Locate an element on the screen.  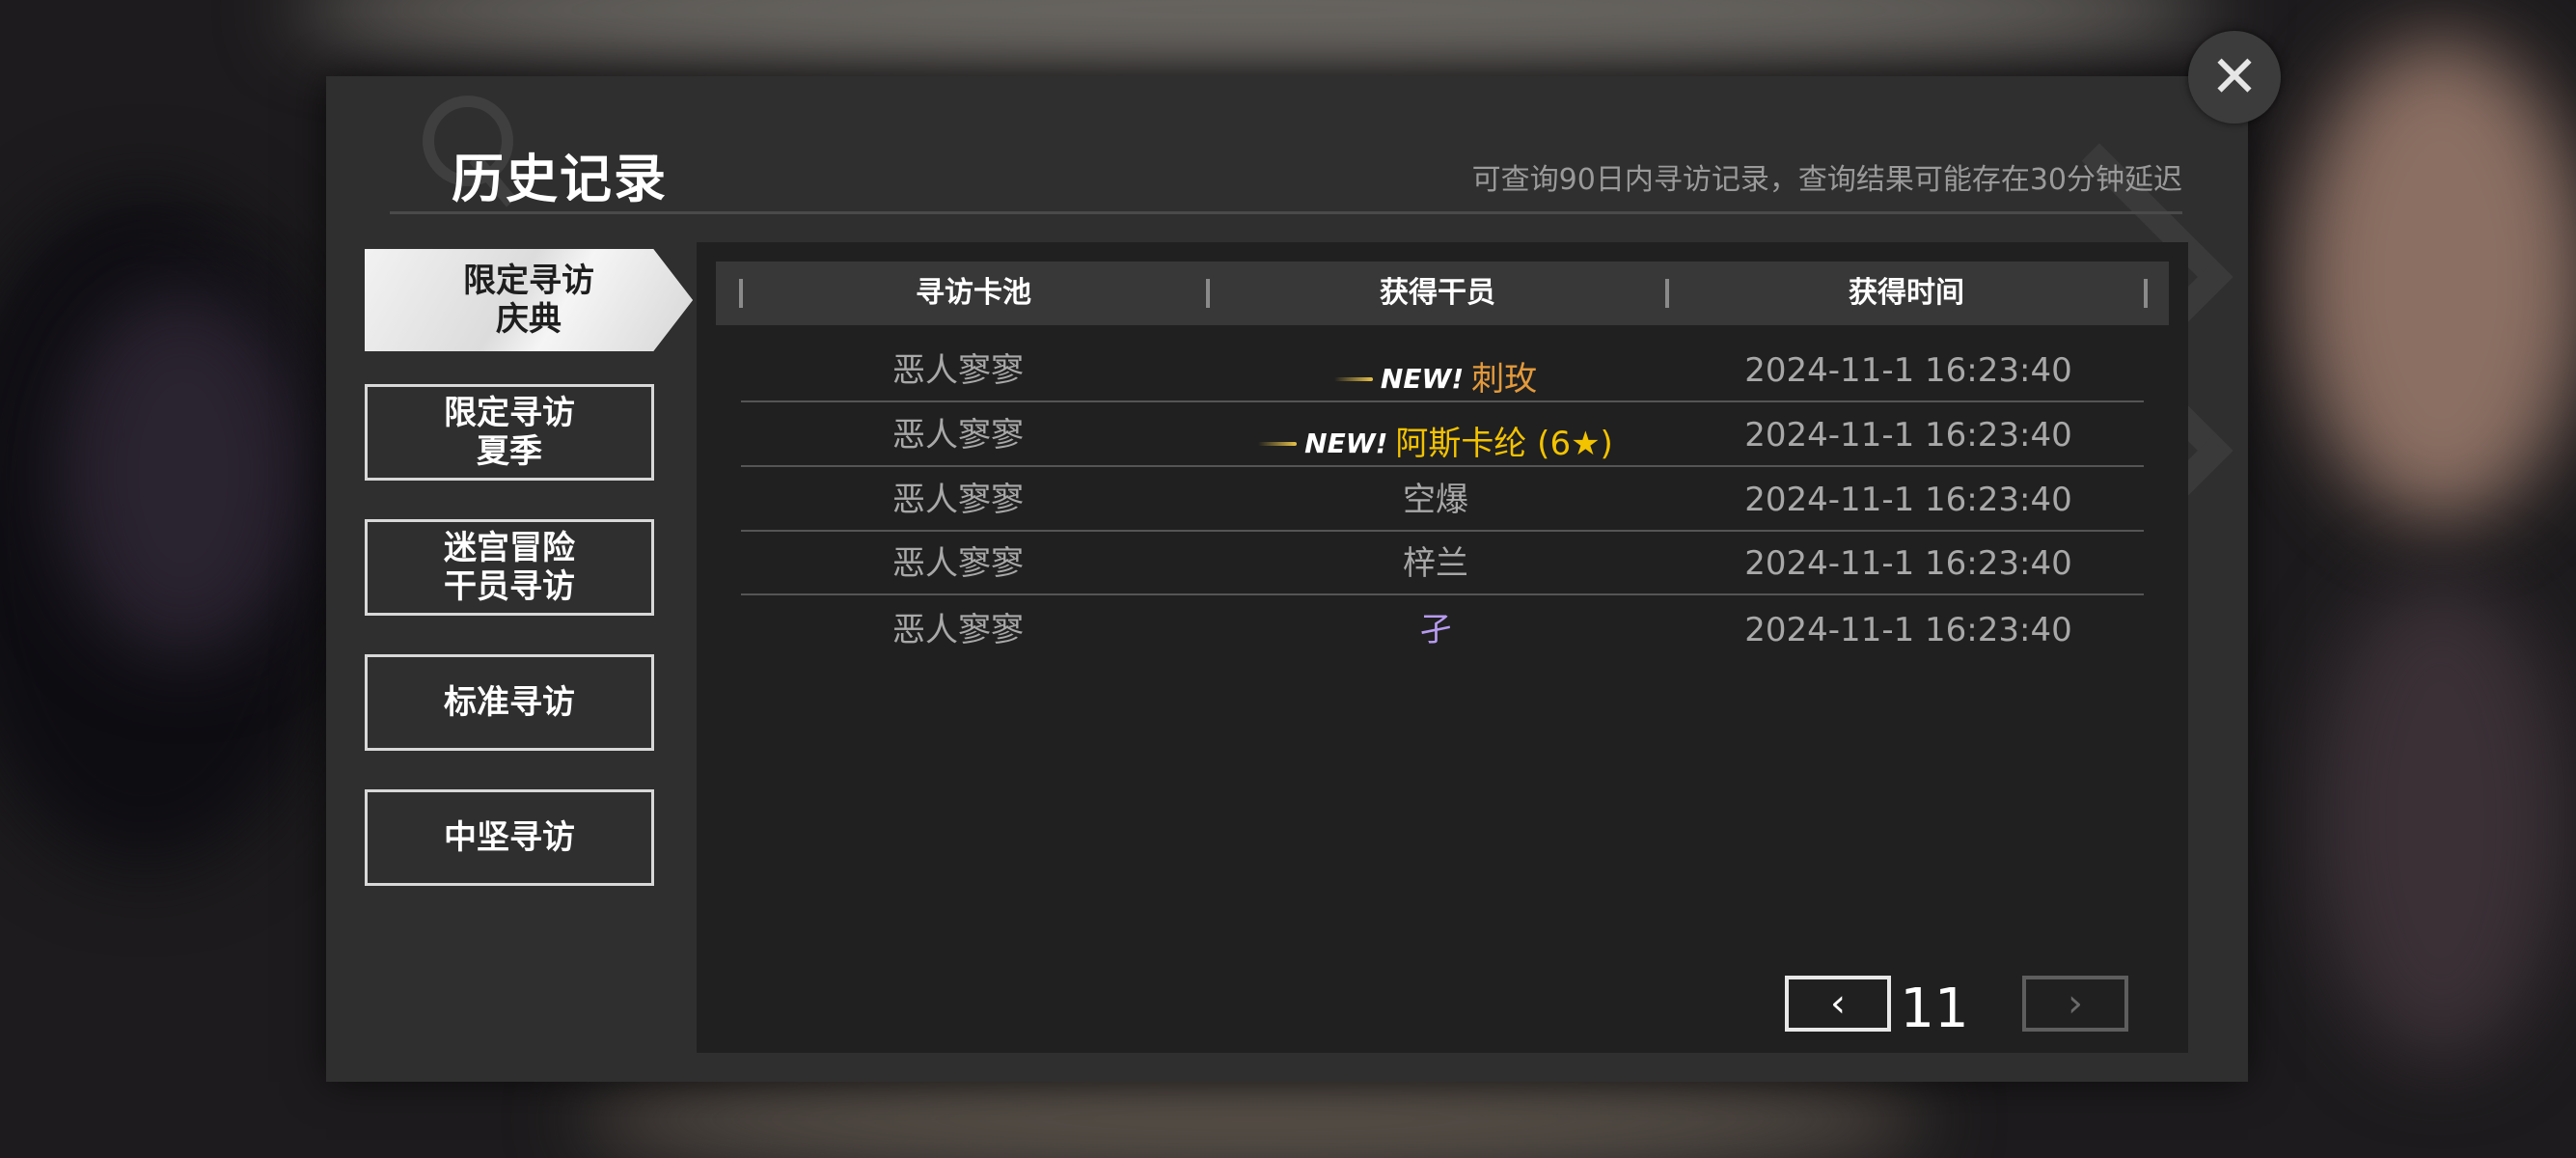
tab-label: 迷宫冒险 干员寻访 is located at coordinates (510, 567).